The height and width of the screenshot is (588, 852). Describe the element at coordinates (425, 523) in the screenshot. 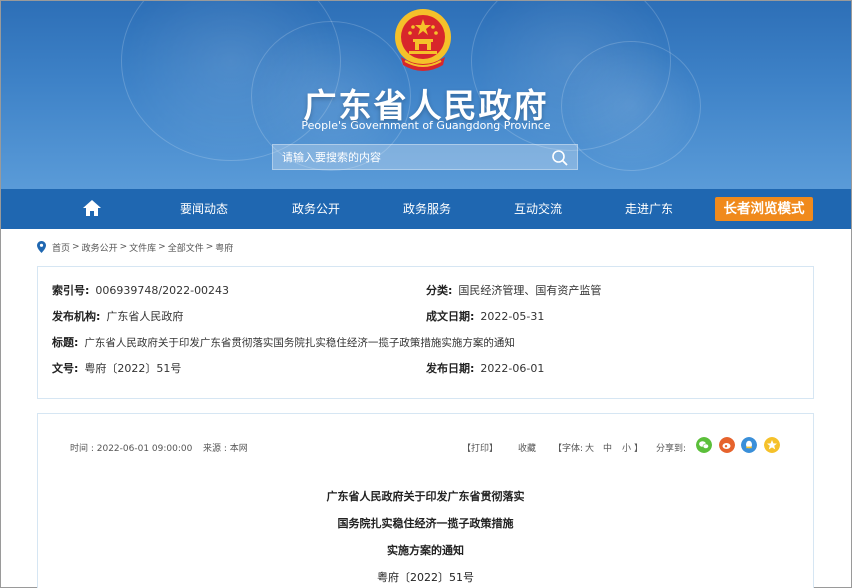

I see `document-heading-line: 国务院扎实稳住经济一揽子政策措施` at that location.